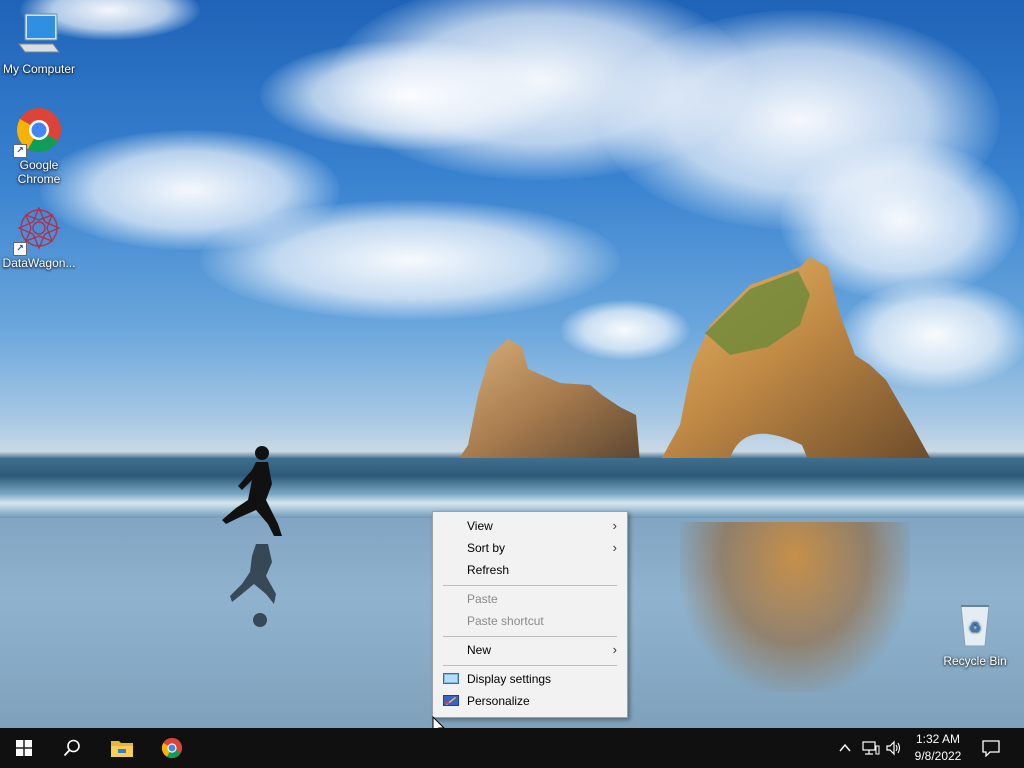  I want to click on search-button, so click(72, 748).